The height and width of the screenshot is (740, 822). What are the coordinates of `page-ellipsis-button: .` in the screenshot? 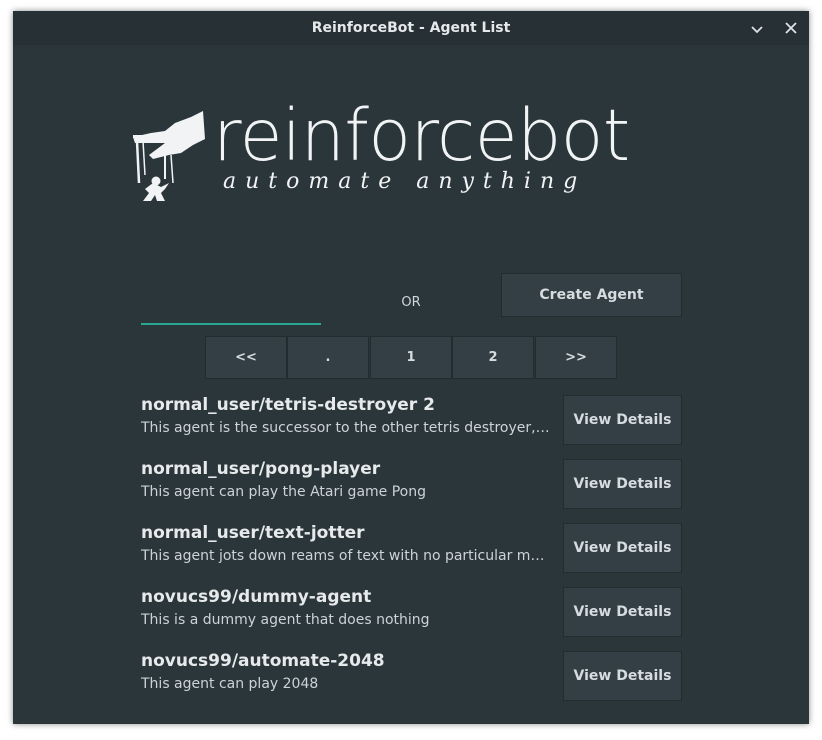 It's located at (328, 357).